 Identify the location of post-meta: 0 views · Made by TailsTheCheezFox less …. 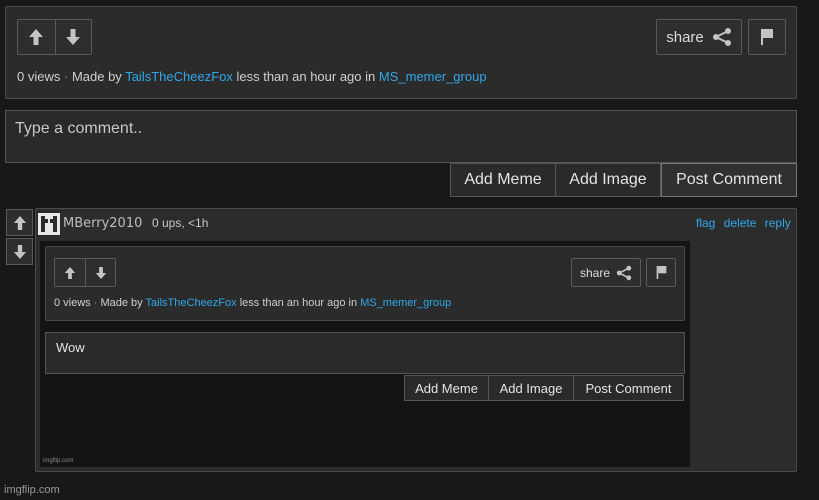
(252, 76).